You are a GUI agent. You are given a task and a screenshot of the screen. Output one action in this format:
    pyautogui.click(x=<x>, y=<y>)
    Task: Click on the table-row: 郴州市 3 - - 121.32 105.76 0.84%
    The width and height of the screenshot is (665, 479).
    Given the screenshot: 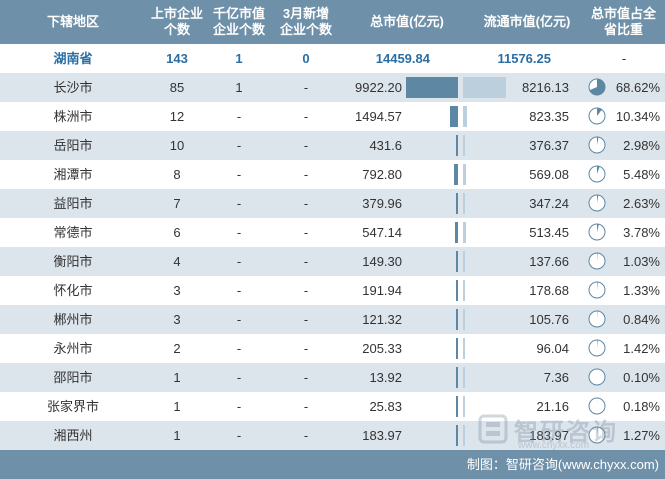 What is the action you would take?
    pyautogui.click(x=332, y=319)
    